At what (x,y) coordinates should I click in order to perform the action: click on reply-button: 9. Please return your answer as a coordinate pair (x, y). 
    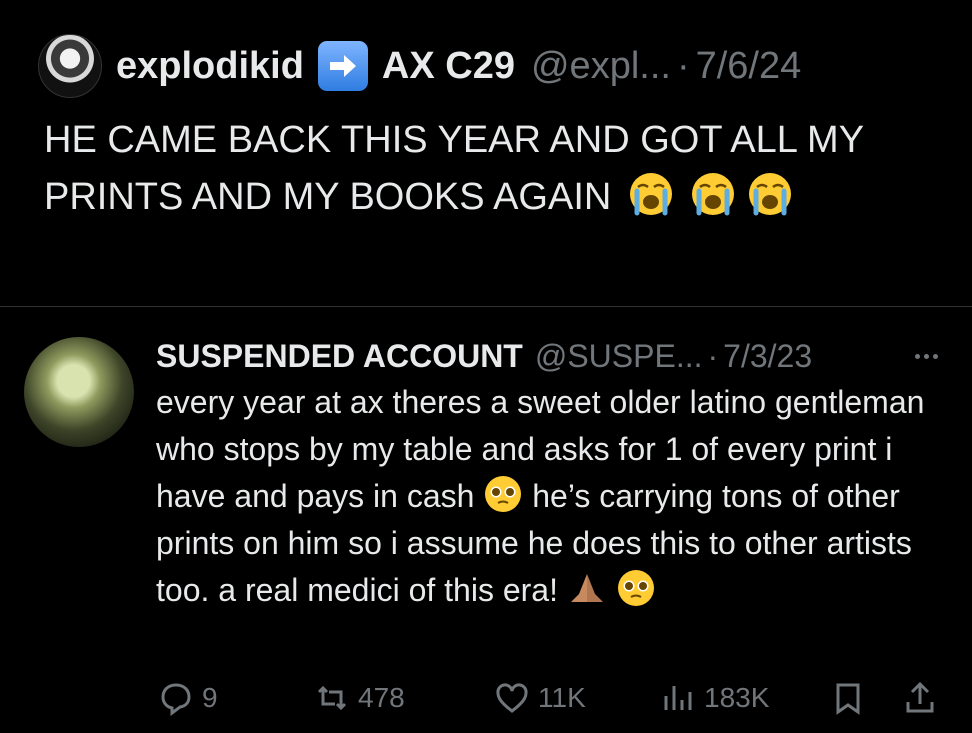
    Looking at the image, I should click on (188, 698).